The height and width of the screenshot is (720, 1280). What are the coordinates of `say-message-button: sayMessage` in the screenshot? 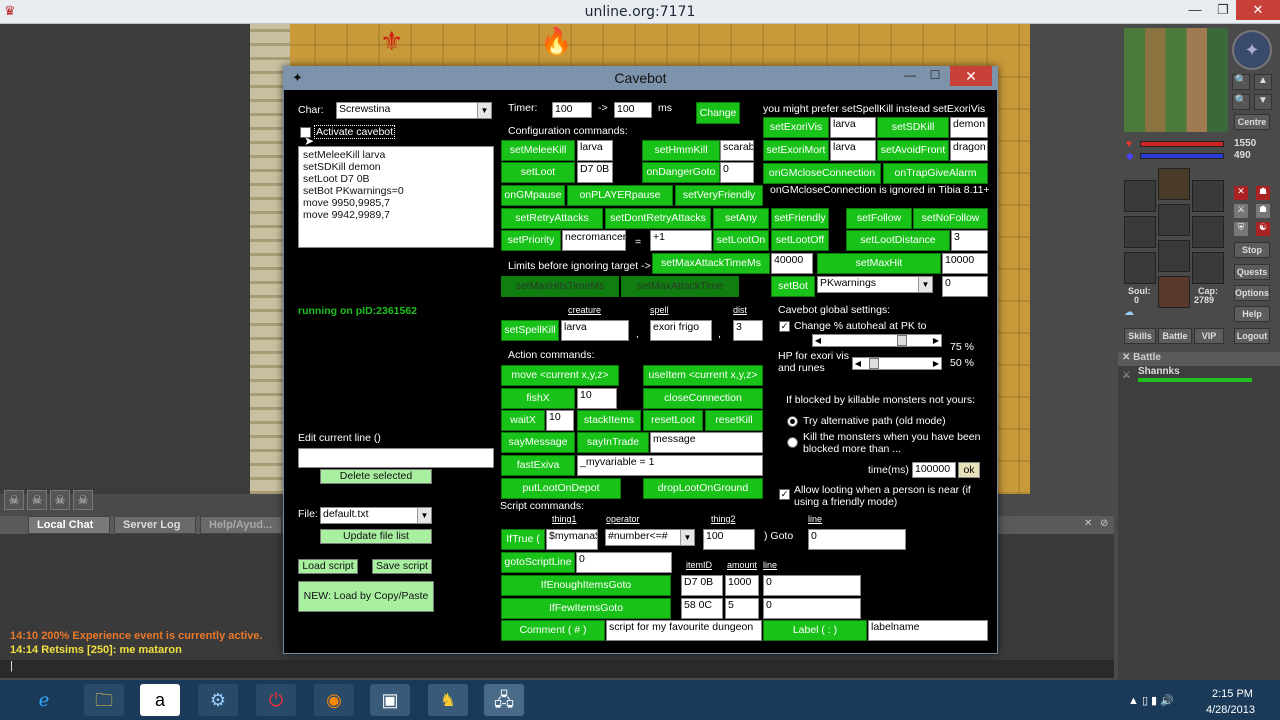 It's located at (538, 442).